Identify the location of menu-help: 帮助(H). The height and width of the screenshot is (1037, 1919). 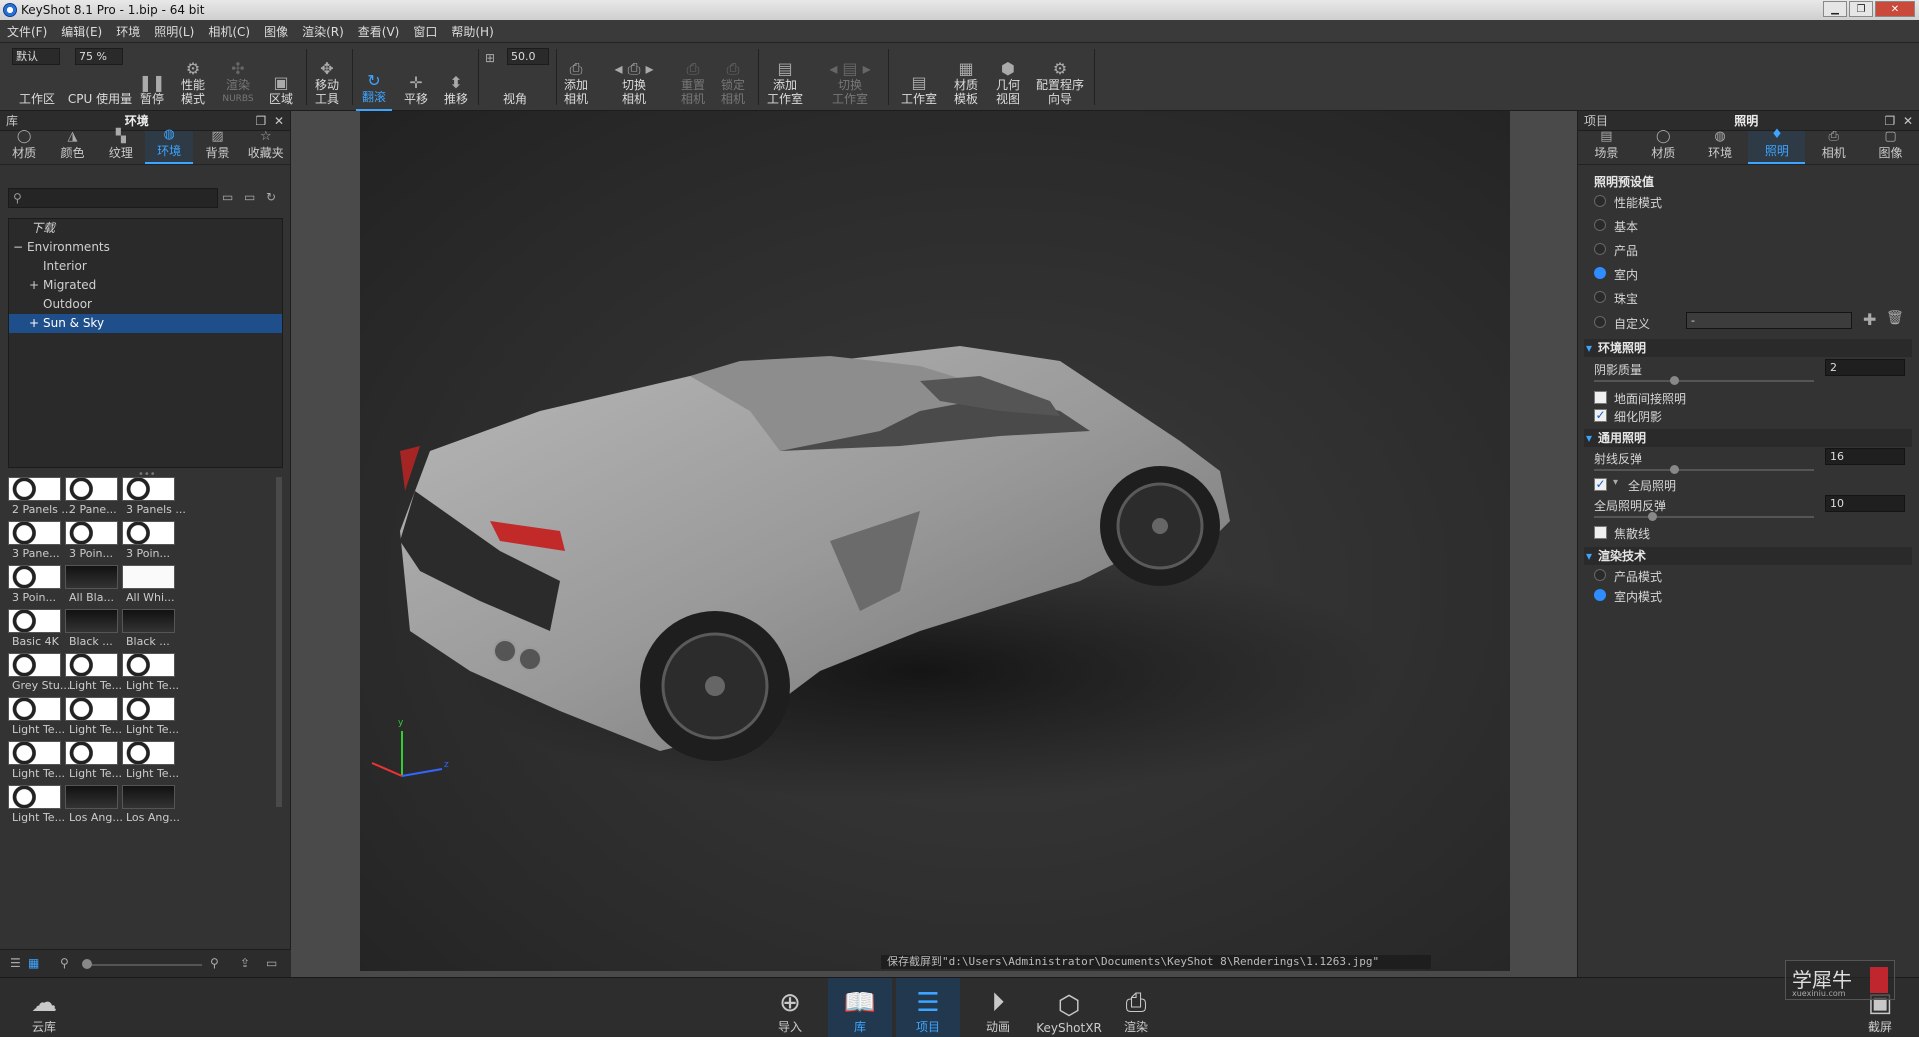
(472, 31).